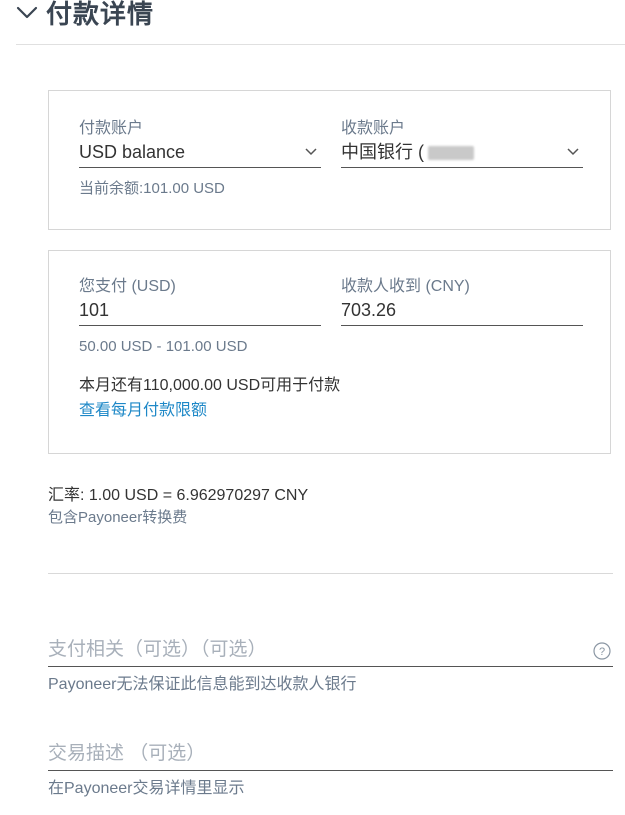  I want to click on receive-amount-field: 收款人收到 (CNY) 703.26, so click(462, 301).